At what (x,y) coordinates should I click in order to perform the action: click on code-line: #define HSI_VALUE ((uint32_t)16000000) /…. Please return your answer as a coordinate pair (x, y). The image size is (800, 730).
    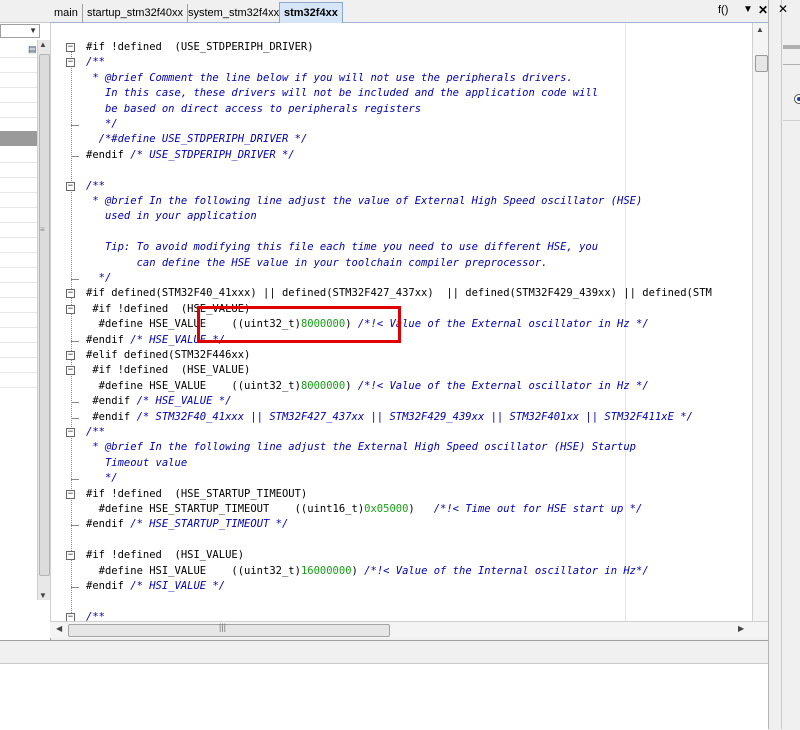
    Looking at the image, I should click on (367, 571).